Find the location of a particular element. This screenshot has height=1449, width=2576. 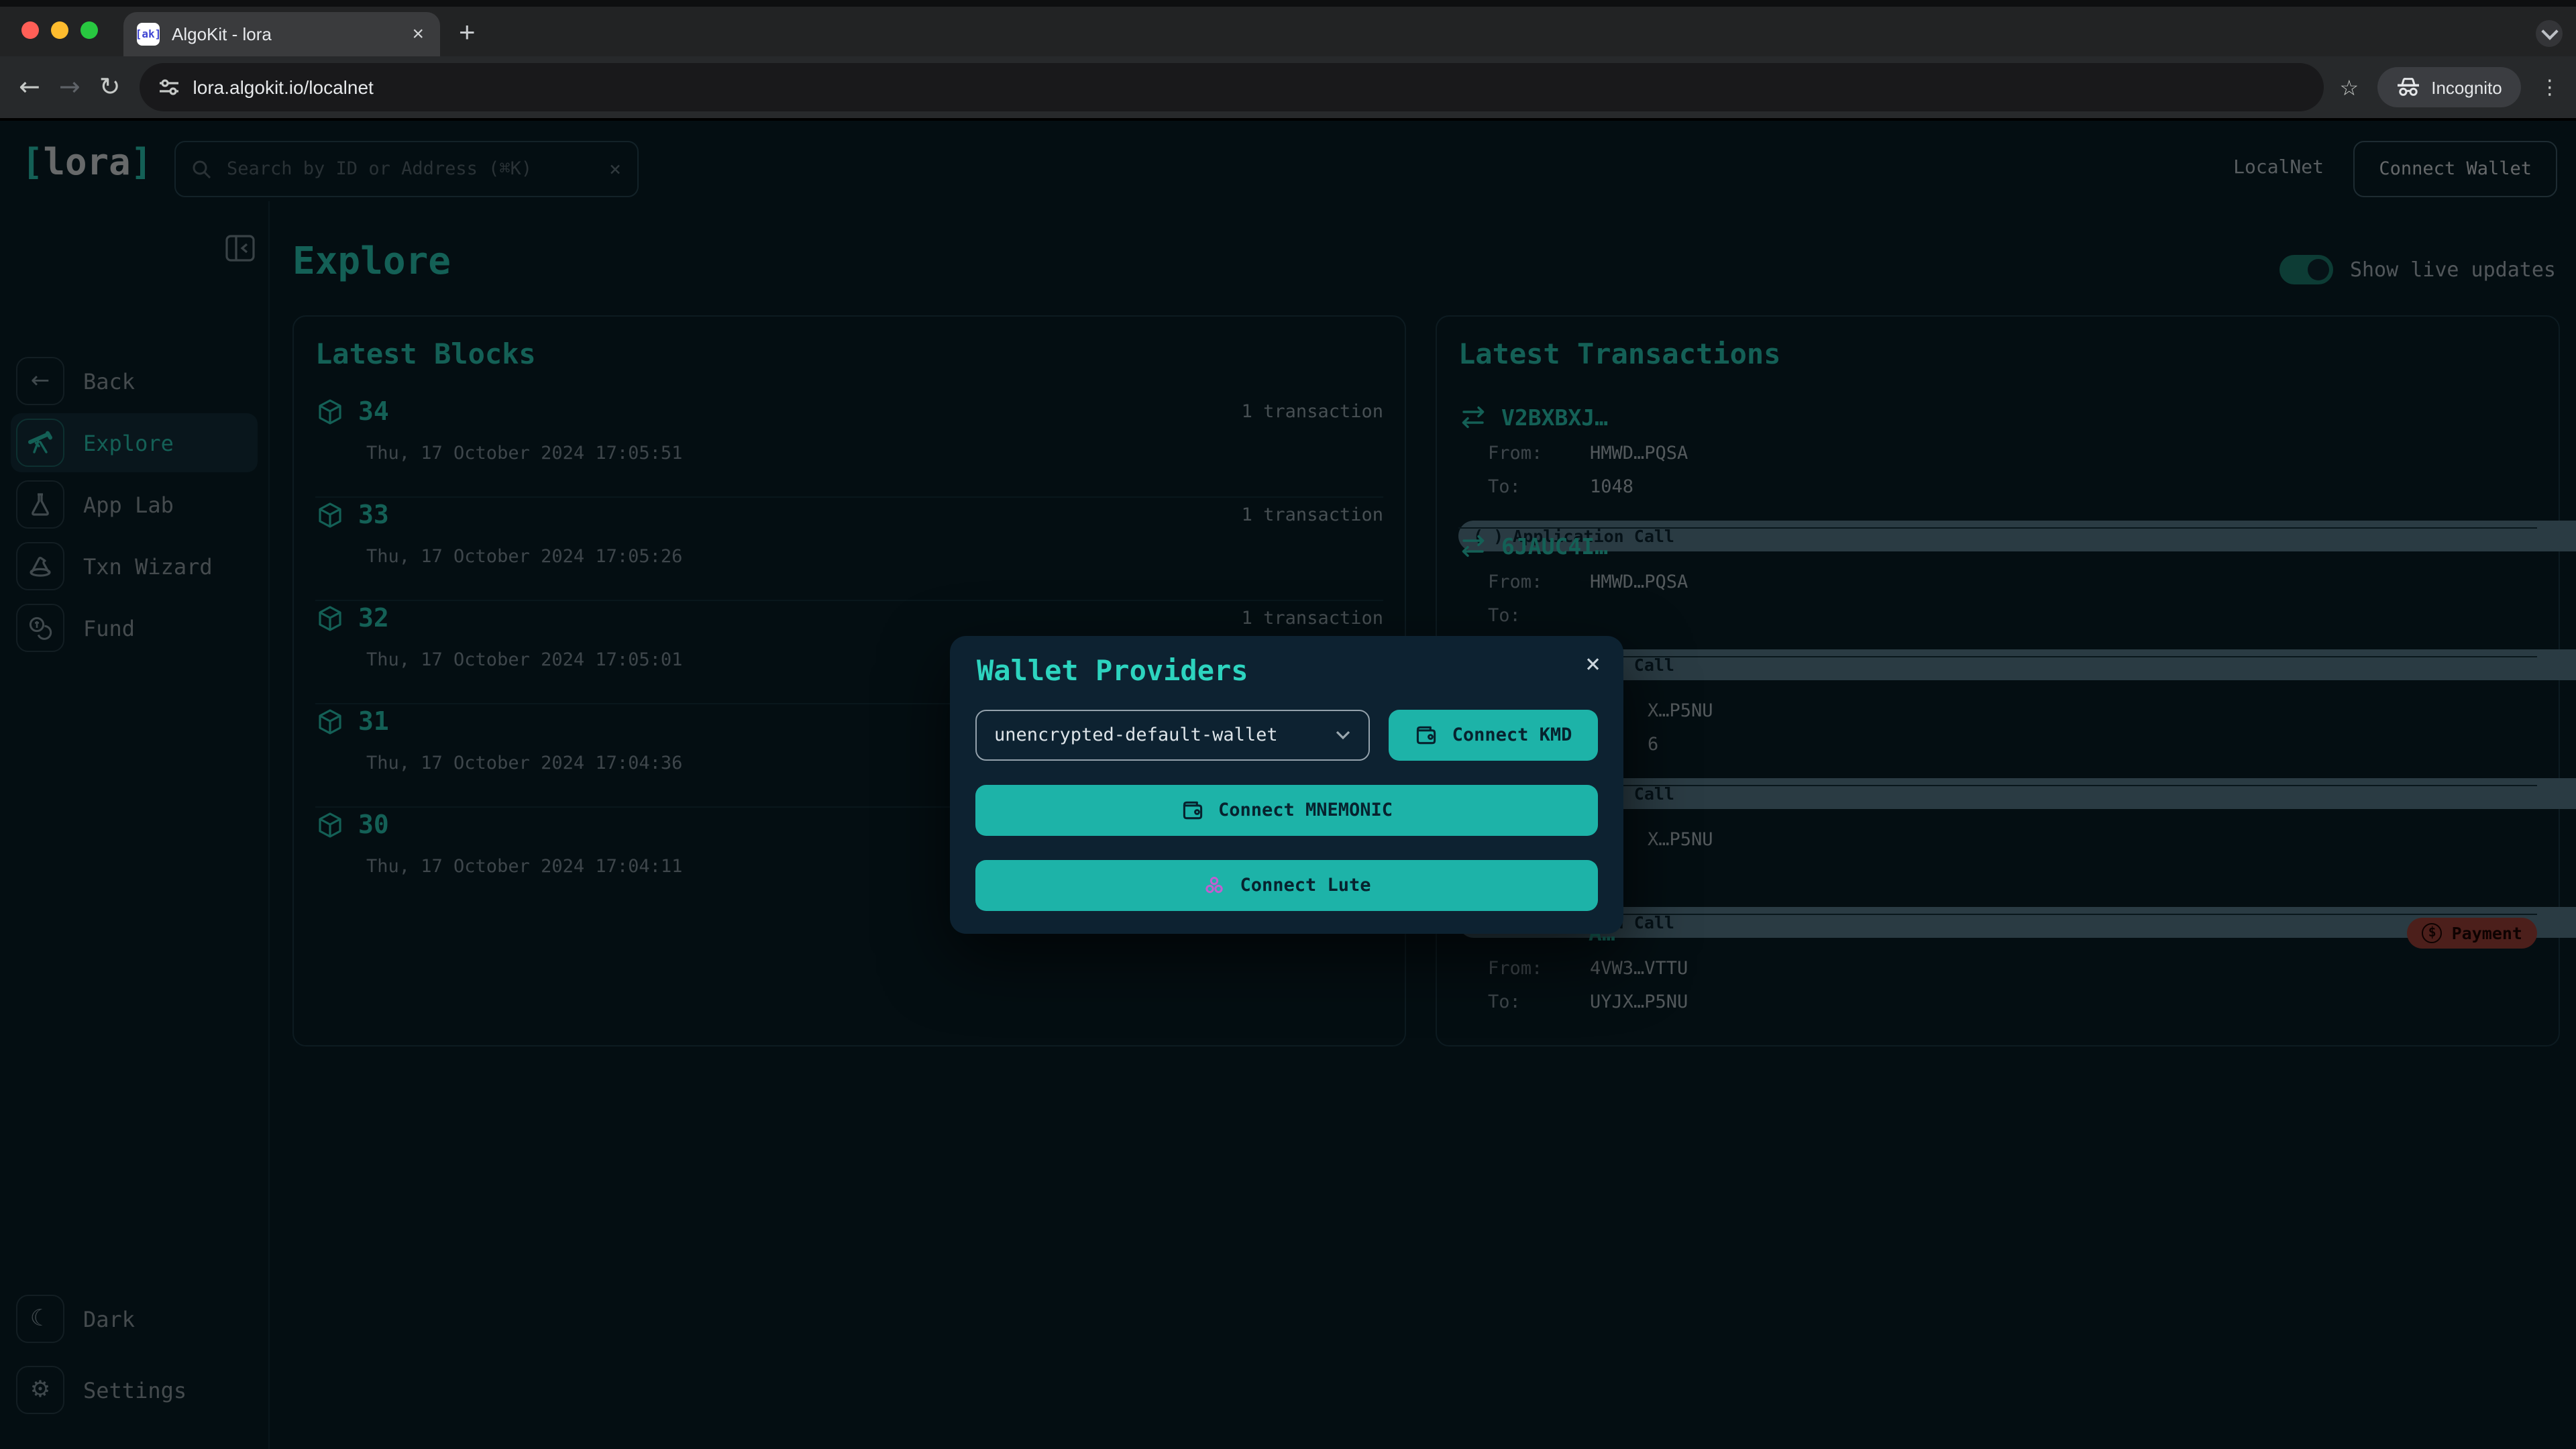

tab-title: AlgoKit - lora is located at coordinates (222, 34).